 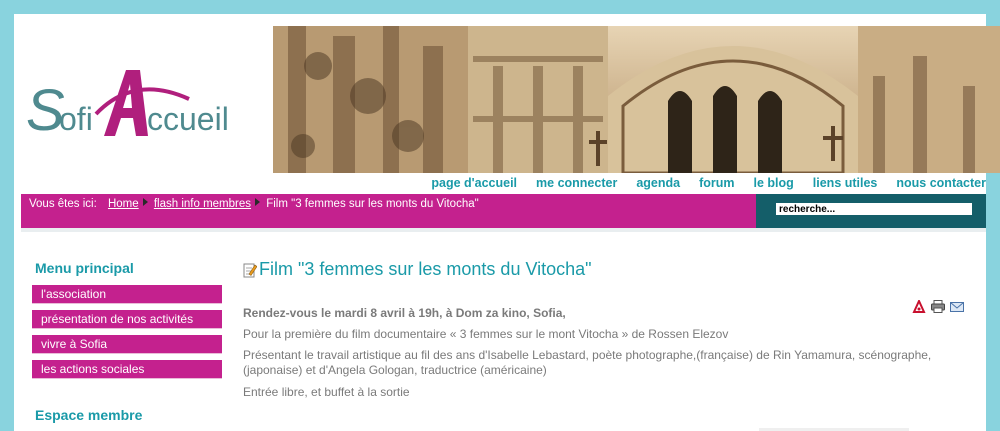 I want to click on nav-le-blog: le blog, so click(x=774, y=183).